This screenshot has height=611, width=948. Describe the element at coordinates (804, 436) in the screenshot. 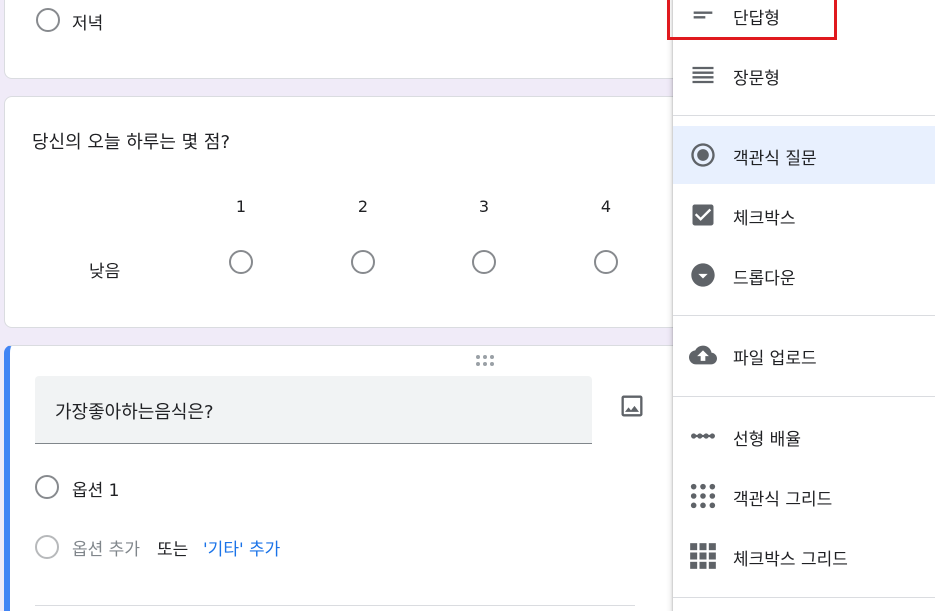

I see `menu-item-linear-scale: 선형 배율` at that location.